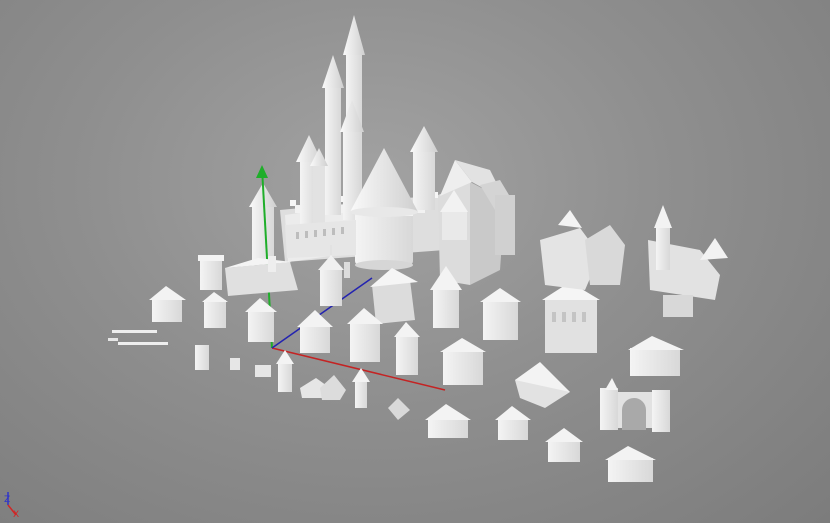 This screenshot has width=830, height=523. I want to click on y-axis-arrow, so click(262, 171).